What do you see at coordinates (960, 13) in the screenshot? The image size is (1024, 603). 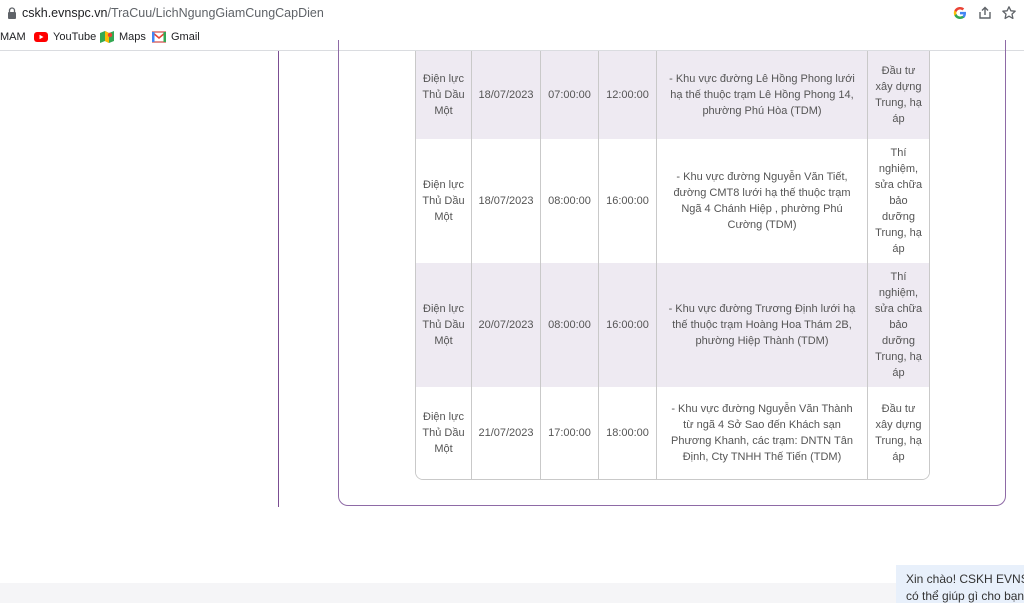 I see `google-icon` at bounding box center [960, 13].